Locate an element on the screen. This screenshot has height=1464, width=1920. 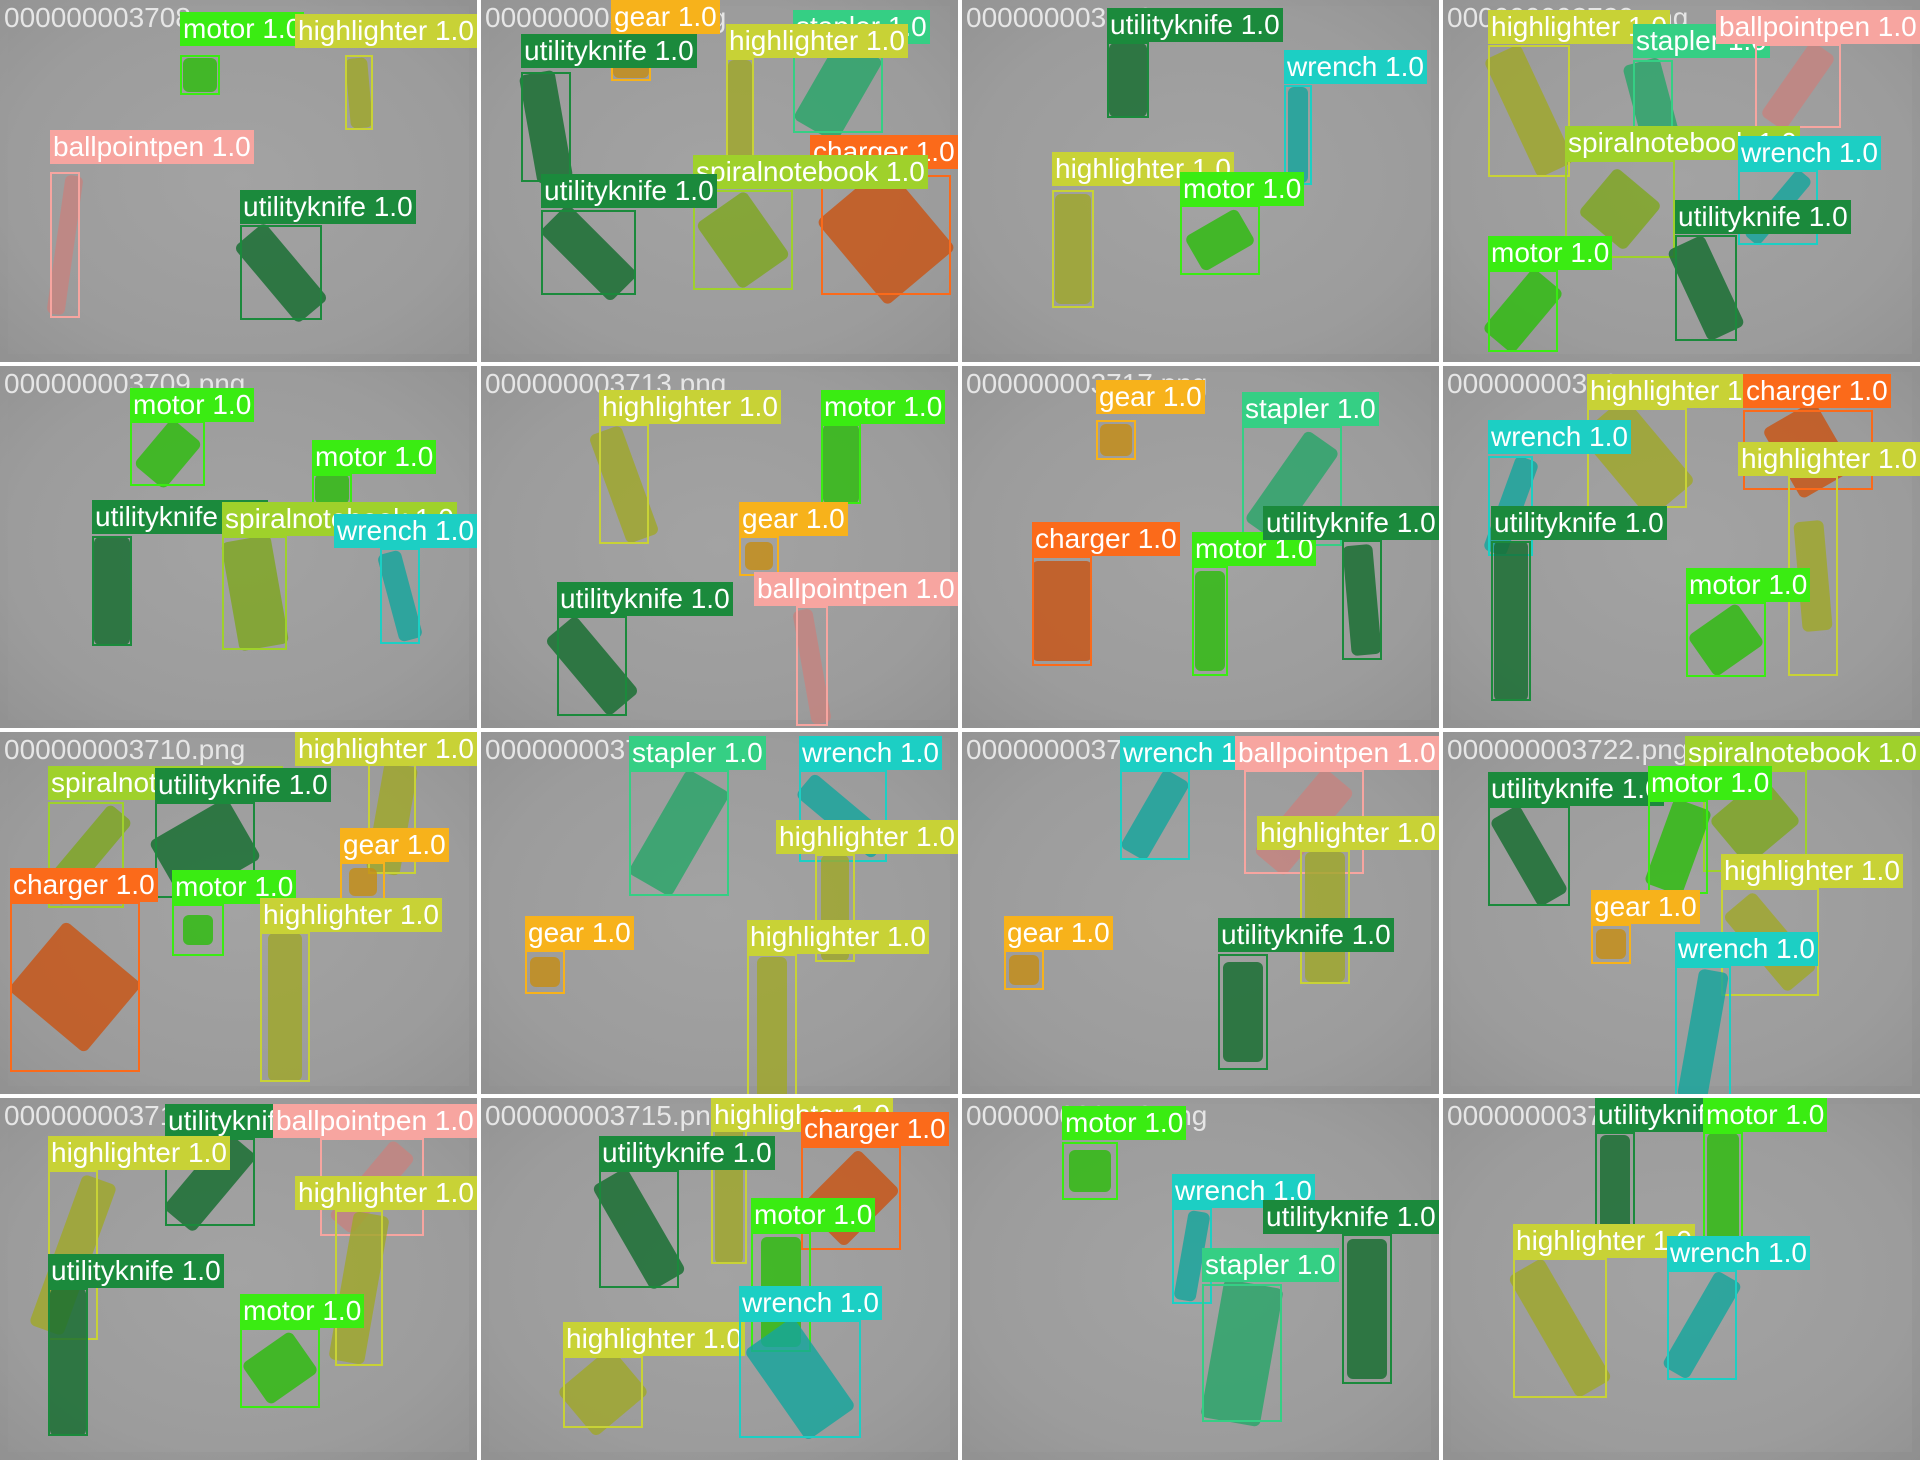
tile-filename: 000000003722.png is located at coordinates (1568, 749).